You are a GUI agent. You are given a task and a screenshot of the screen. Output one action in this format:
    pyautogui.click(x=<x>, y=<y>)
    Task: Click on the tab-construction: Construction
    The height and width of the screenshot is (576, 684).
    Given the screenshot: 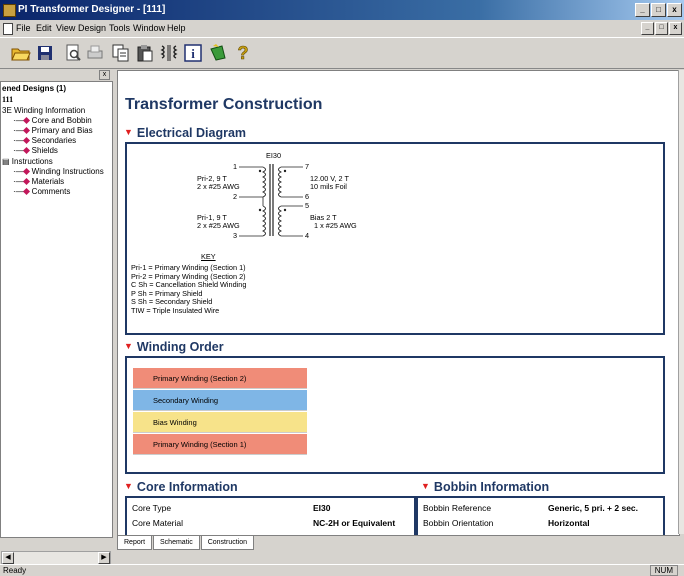 What is the action you would take?
    pyautogui.click(x=227, y=542)
    